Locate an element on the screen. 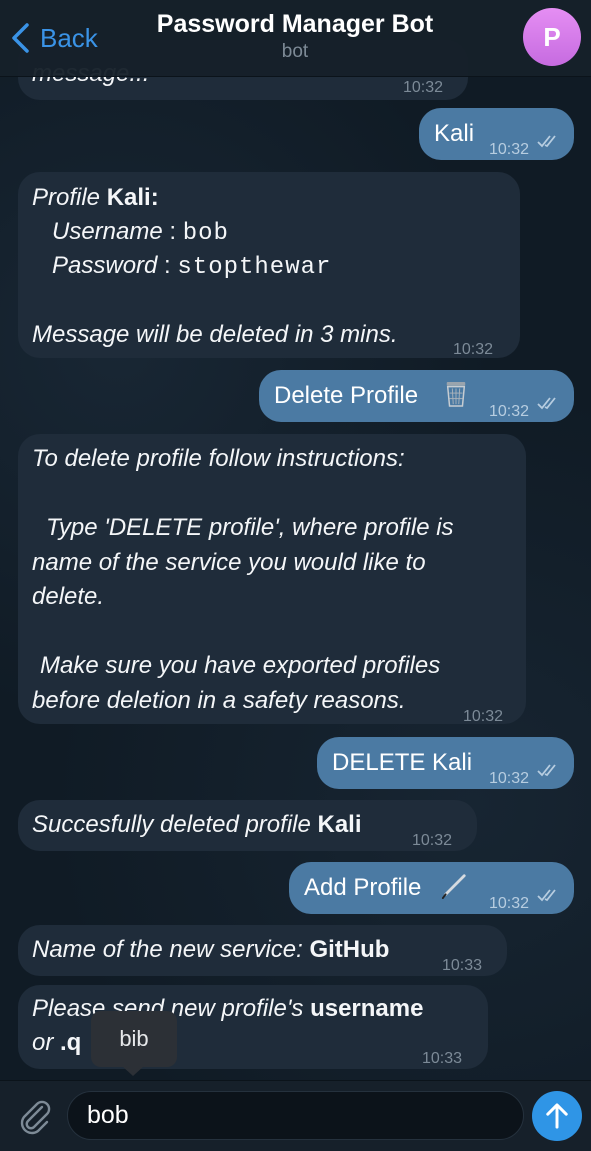 The image size is (591, 1151). back-label: Back is located at coordinates (69, 37).